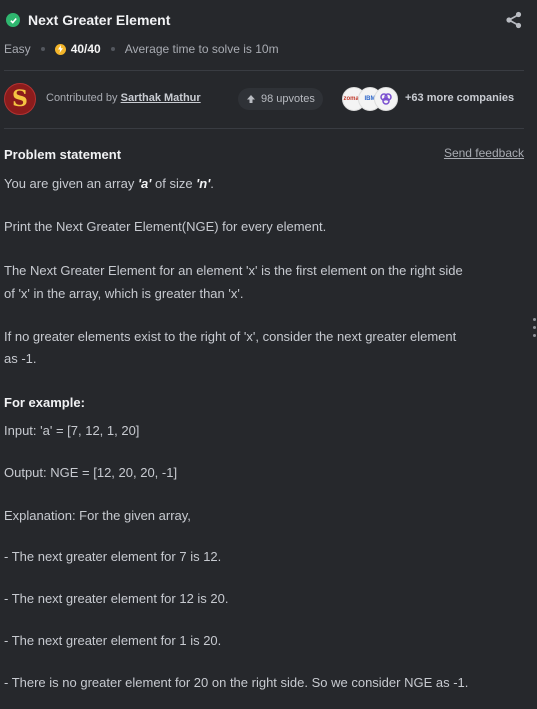 Image resolution: width=537 pixels, height=709 pixels. I want to click on problem-title: Next Greater Element, so click(99, 20).